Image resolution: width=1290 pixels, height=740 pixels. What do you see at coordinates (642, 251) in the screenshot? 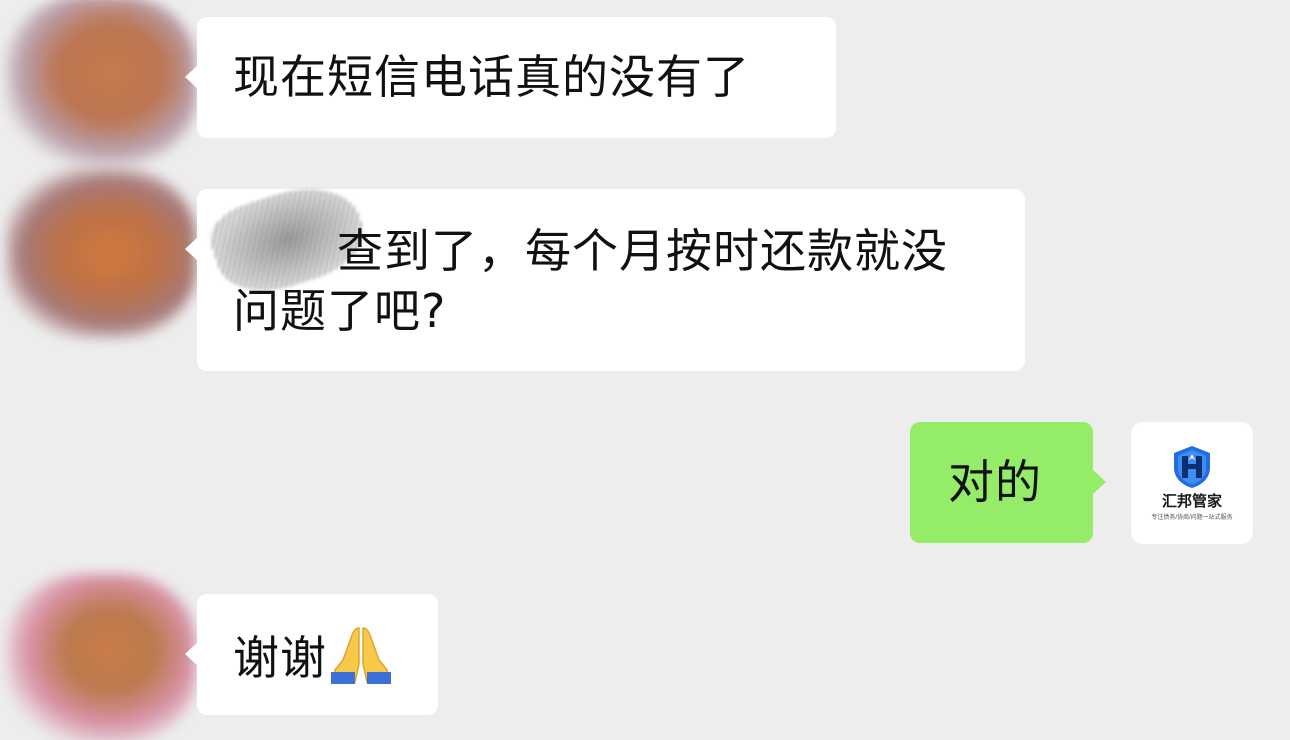
I see `message-text-line: 查到了，每个月按时还款就没` at bounding box center [642, 251].